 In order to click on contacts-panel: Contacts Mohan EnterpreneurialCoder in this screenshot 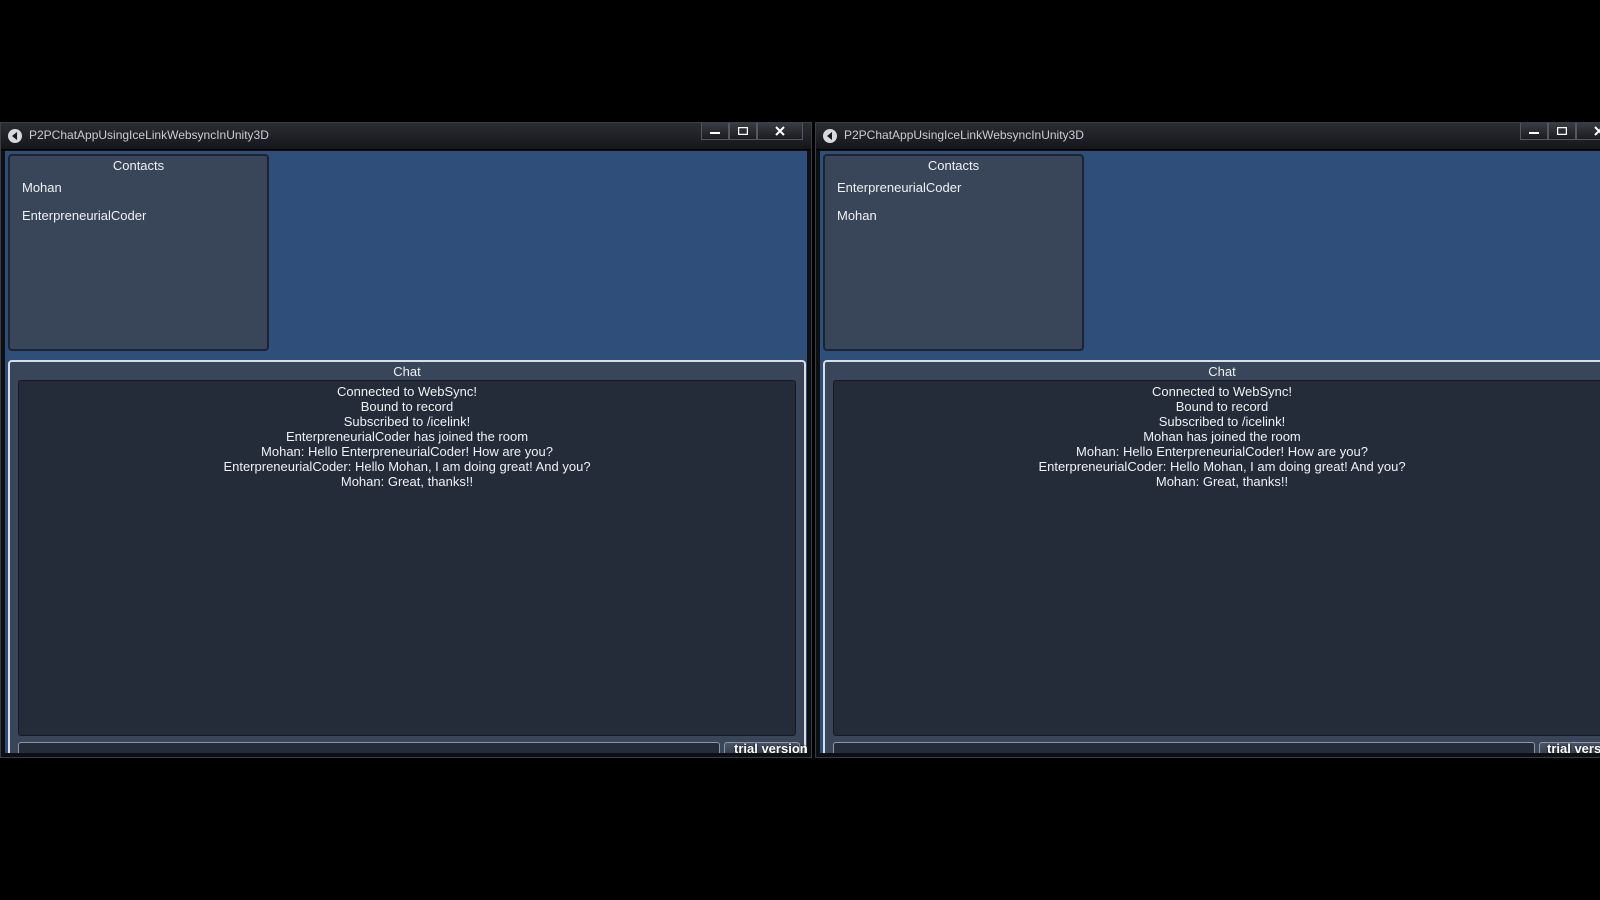, I will do `click(138, 252)`.